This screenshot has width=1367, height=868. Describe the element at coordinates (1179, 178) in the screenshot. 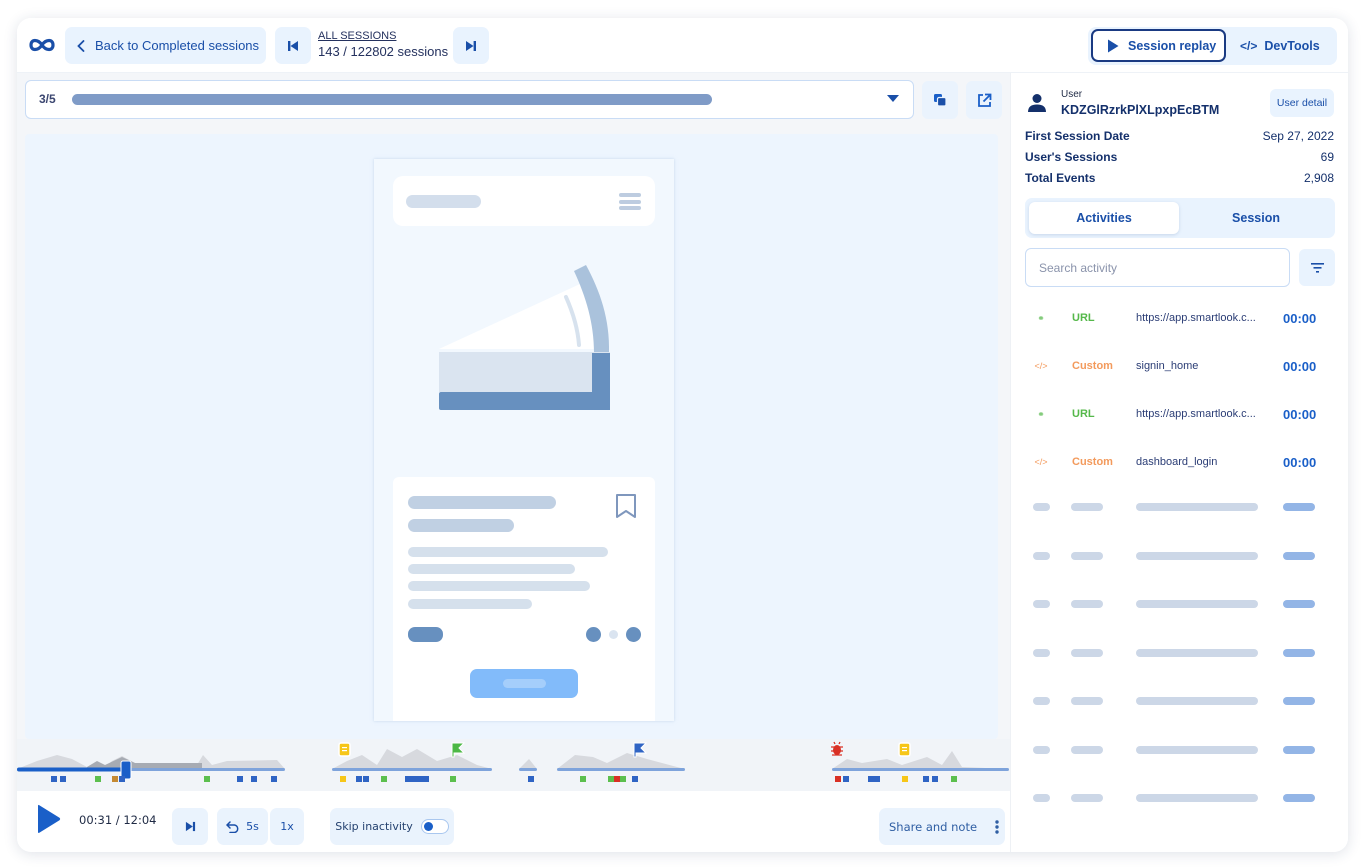

I see `stat-total-events: Total Events 2,908` at that location.